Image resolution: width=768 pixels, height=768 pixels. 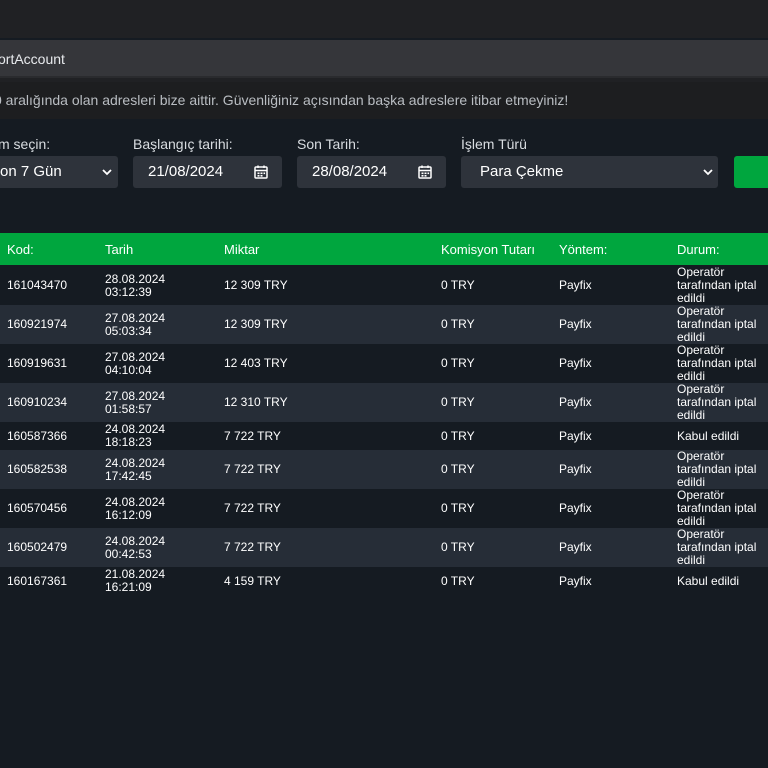 What do you see at coordinates (128, 291) in the screenshot?
I see `cell-time: 03:12:39` at bounding box center [128, 291].